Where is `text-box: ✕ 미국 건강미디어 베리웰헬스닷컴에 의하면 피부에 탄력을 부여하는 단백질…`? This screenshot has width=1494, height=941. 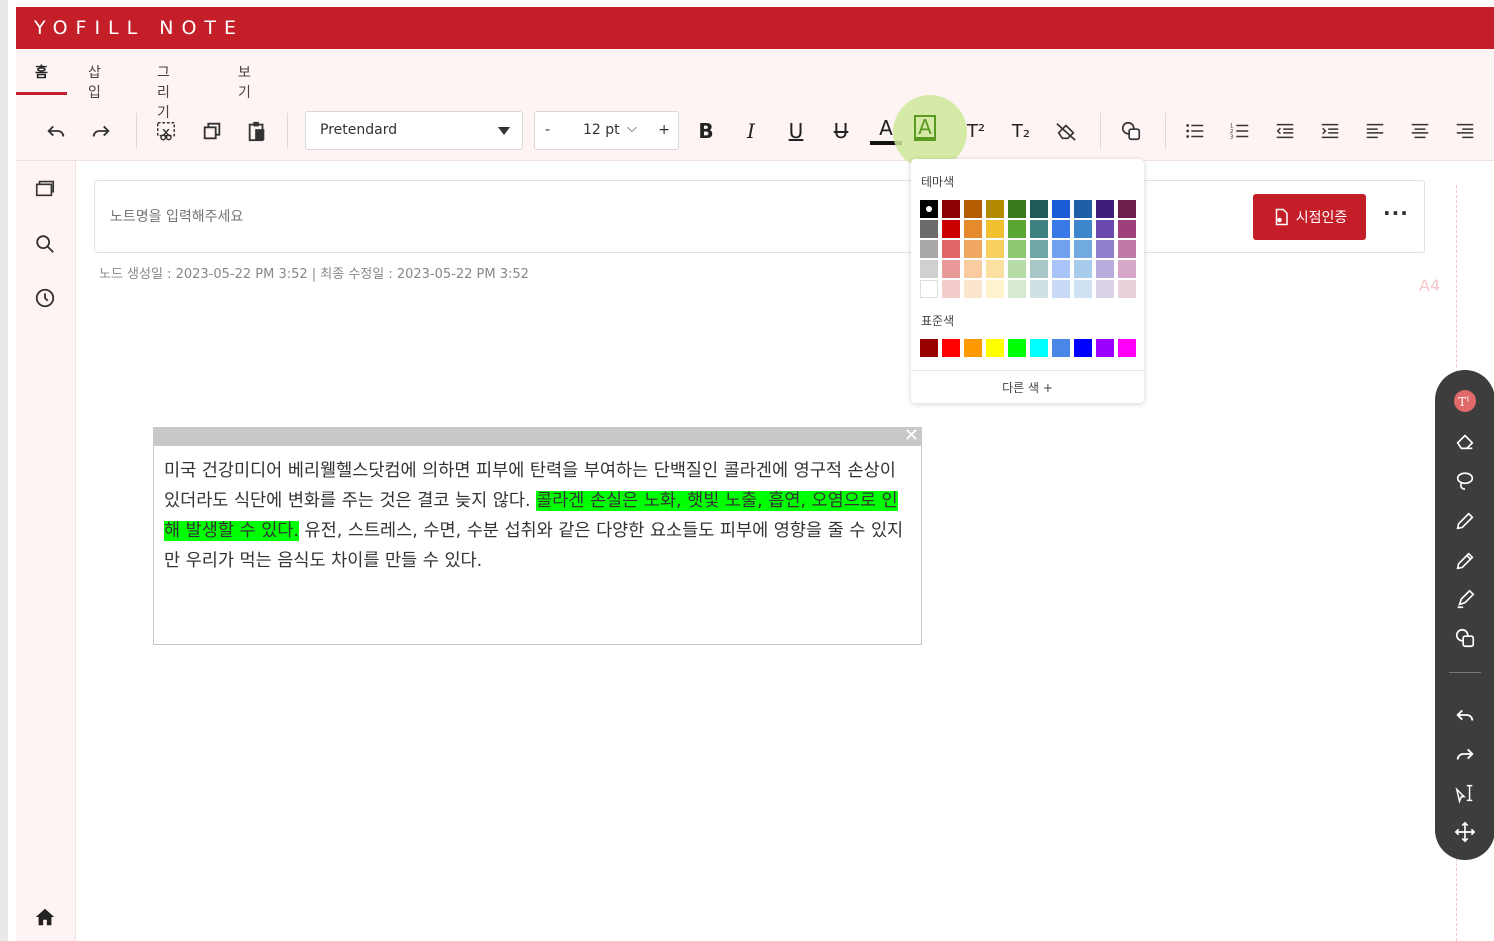 text-box: ✕ 미국 건강미디어 베리웰헬스닷컴에 의하면 피부에 탄력을 부여하는 단백질… is located at coordinates (537, 535).